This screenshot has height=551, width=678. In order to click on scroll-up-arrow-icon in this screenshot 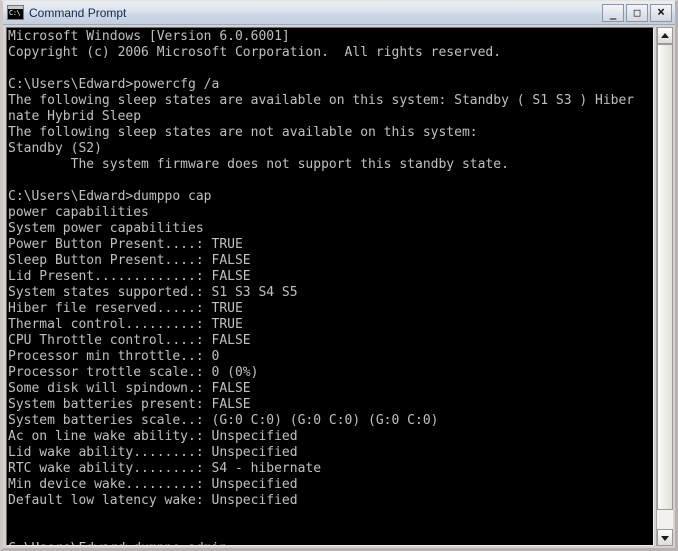, I will do `click(665, 35)`.